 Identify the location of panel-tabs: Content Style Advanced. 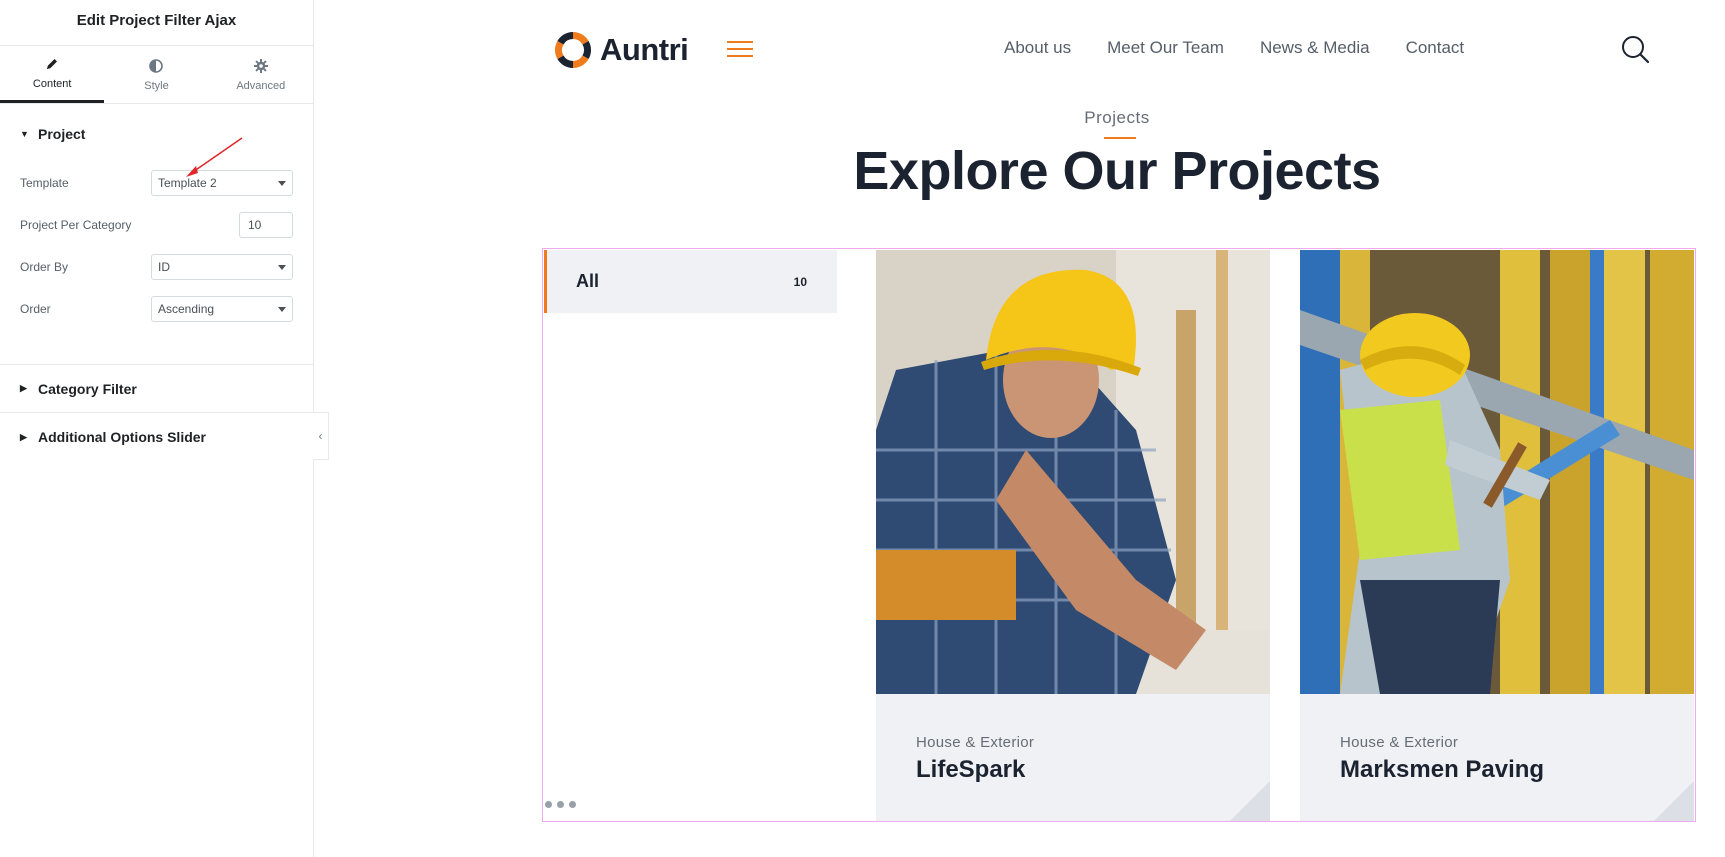
(156, 75).